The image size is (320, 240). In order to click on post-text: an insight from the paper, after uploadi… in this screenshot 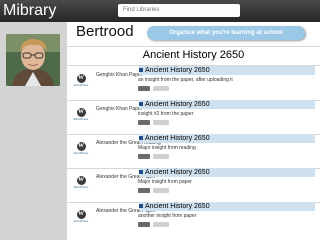, I will do `click(185, 80)`.